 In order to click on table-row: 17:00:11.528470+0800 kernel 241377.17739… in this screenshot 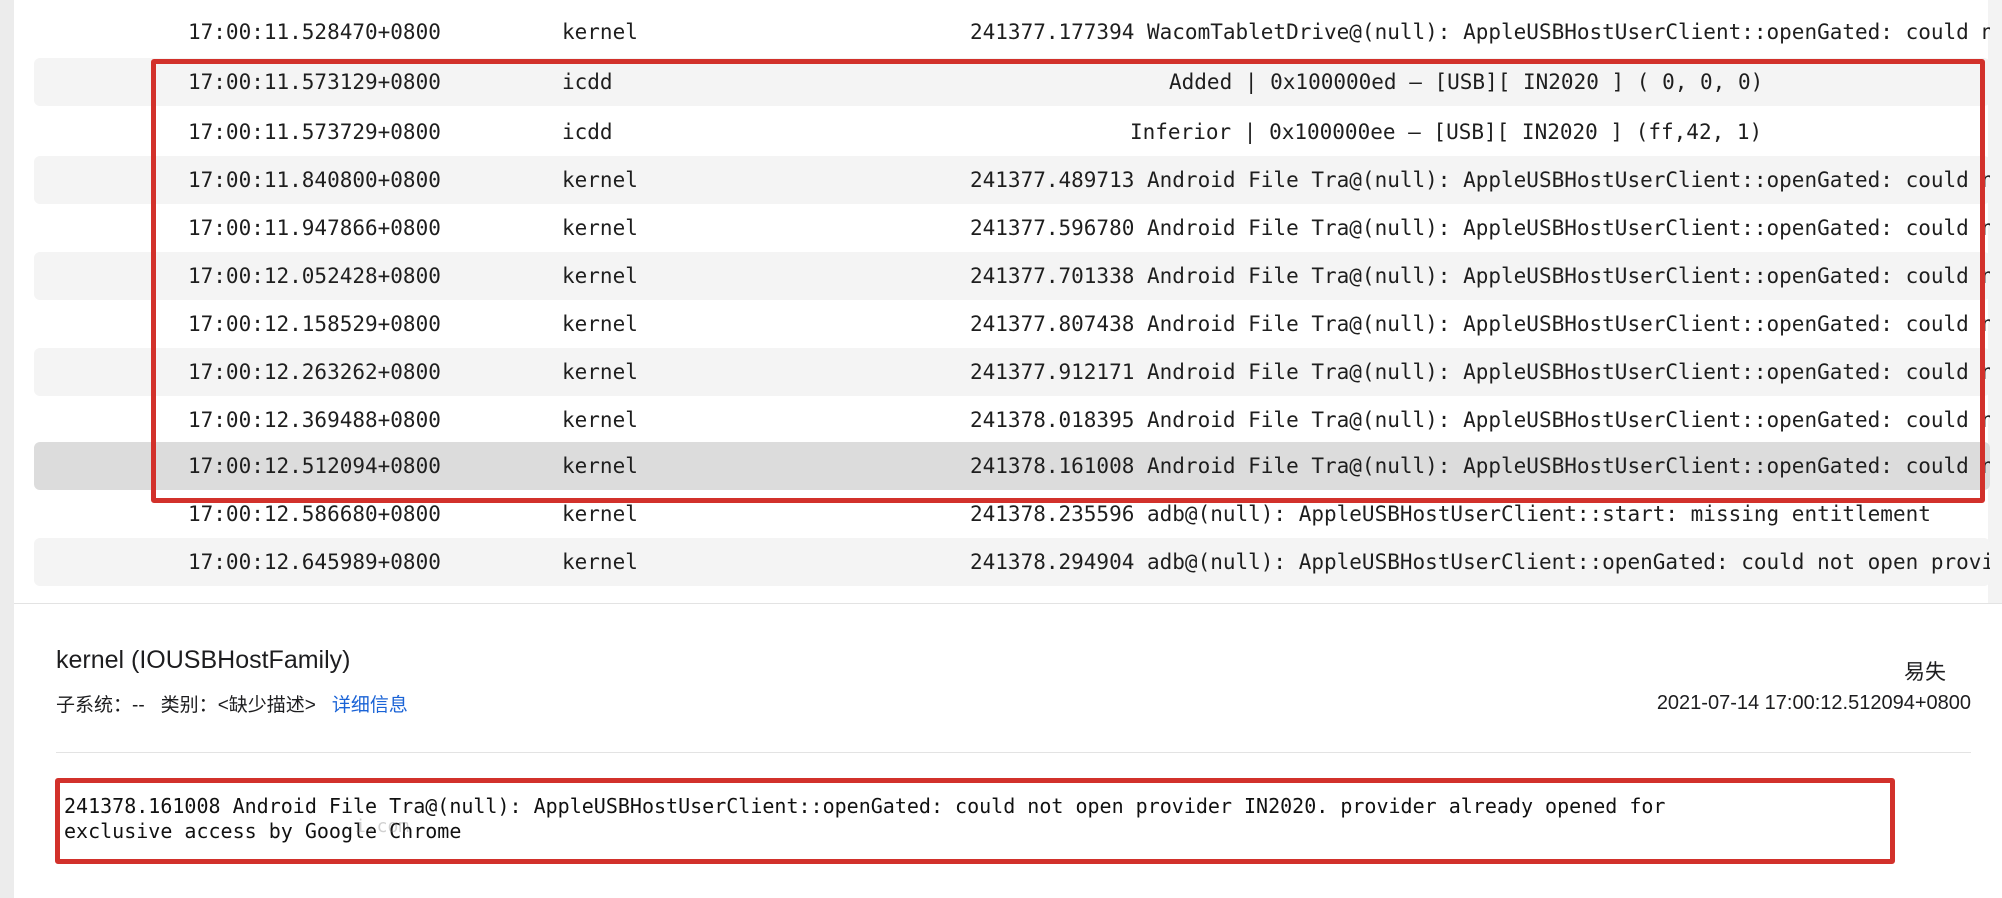, I will do `click(1012, 32)`.